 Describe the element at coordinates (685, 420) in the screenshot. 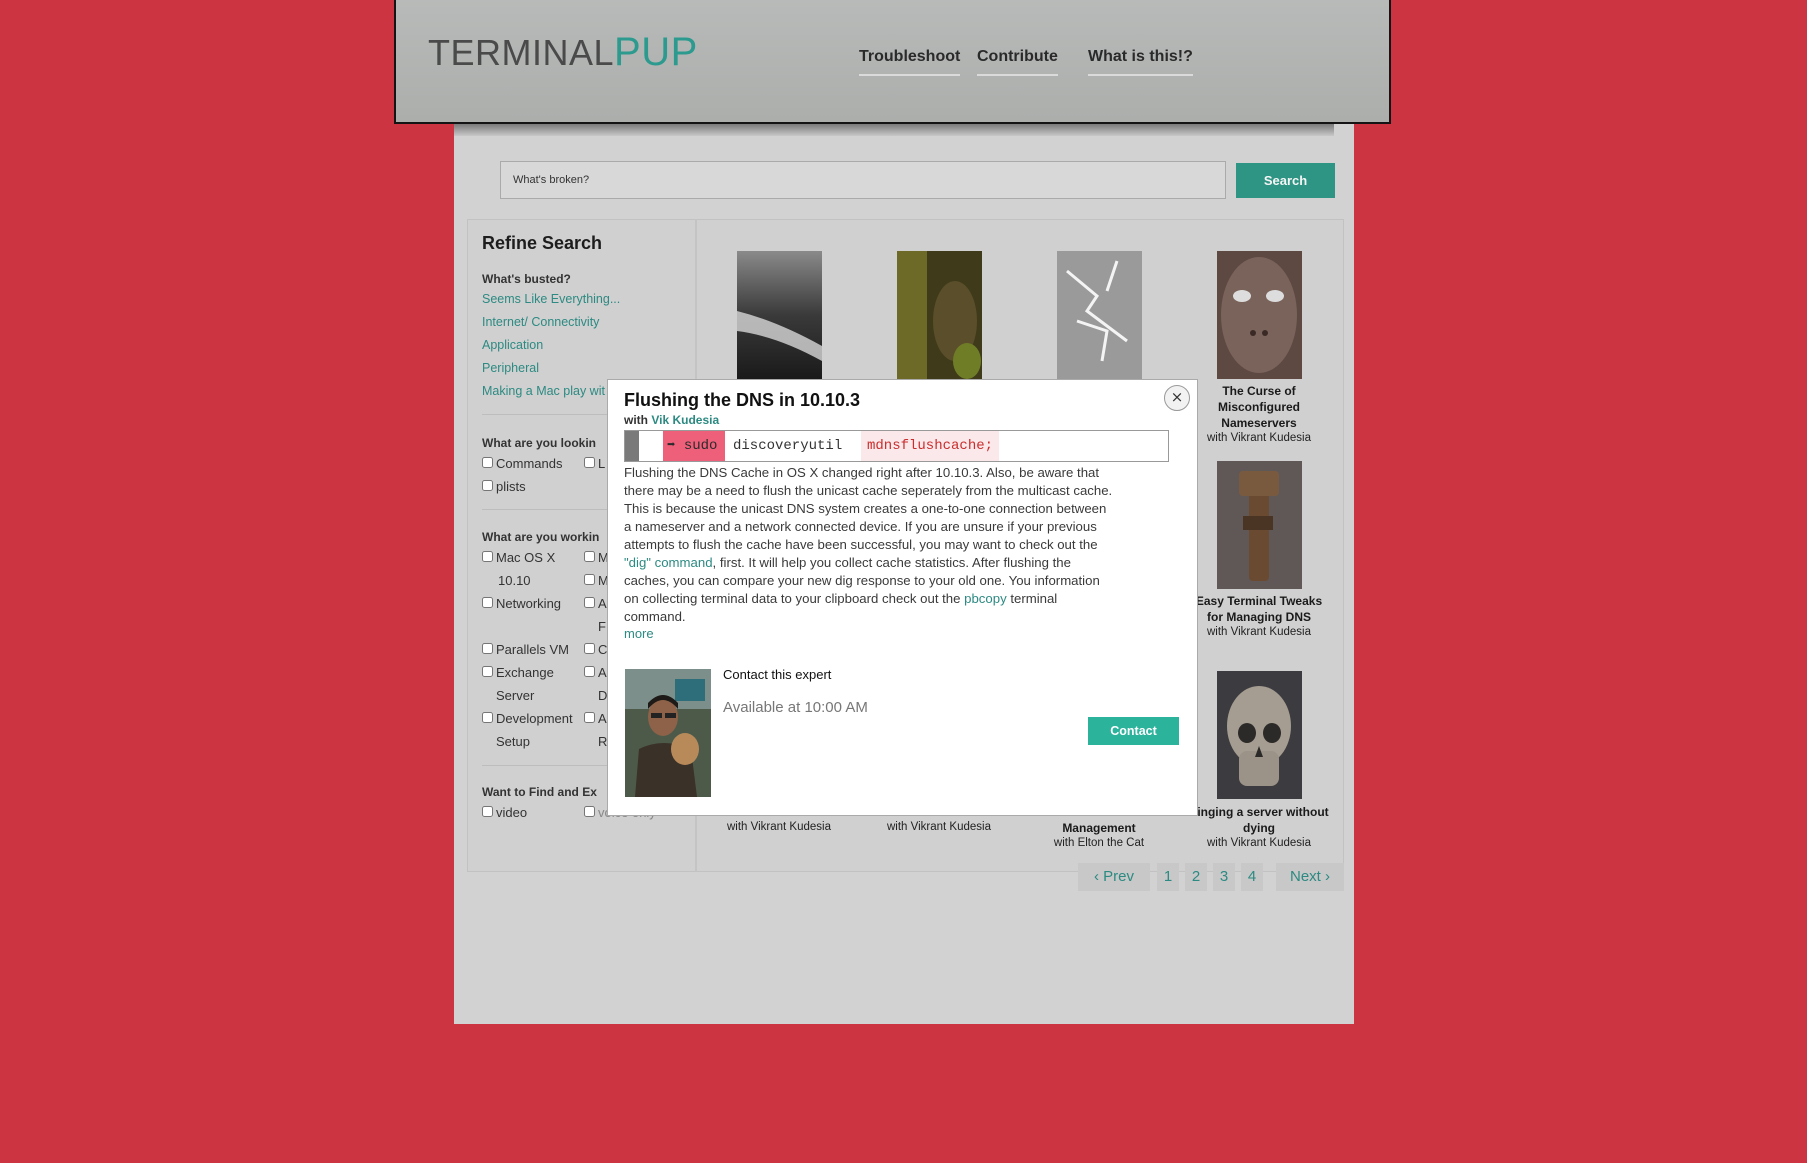

I see `modal-author-link: Vik Kudesia` at that location.